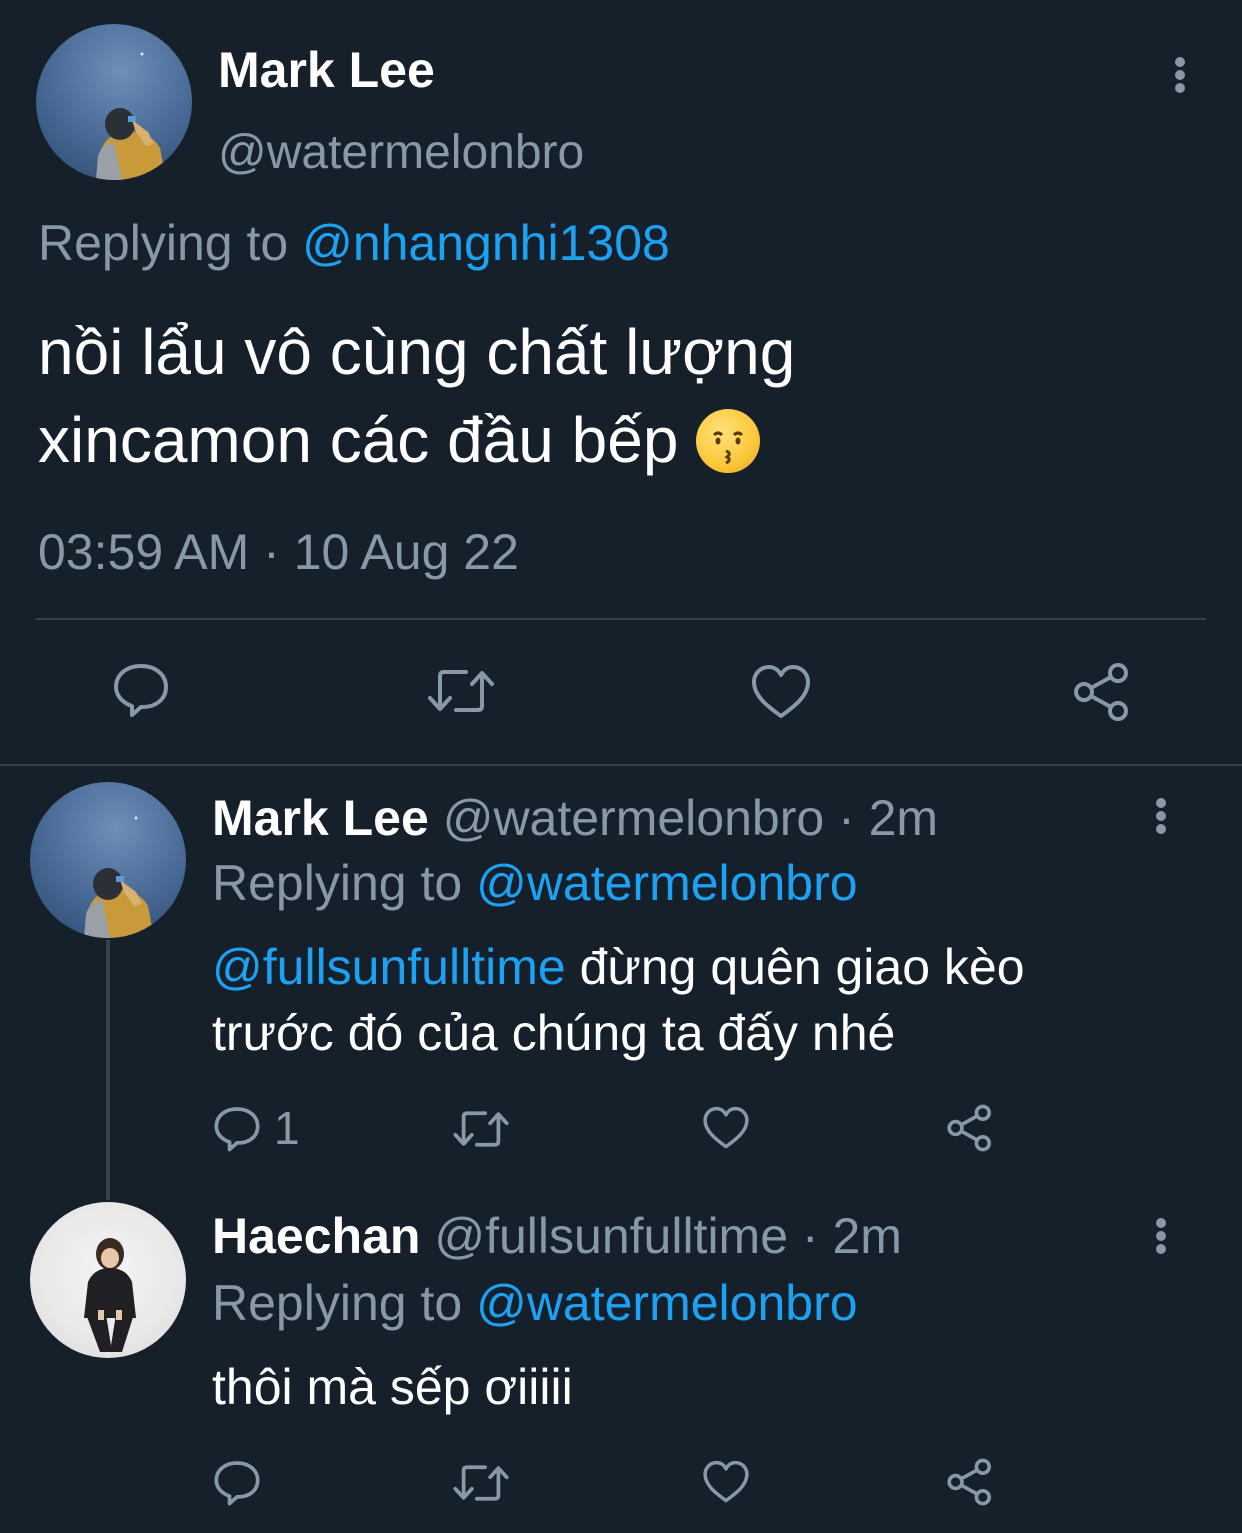 This screenshot has height=1533, width=1242. I want to click on thread-line, so click(108, 1070).